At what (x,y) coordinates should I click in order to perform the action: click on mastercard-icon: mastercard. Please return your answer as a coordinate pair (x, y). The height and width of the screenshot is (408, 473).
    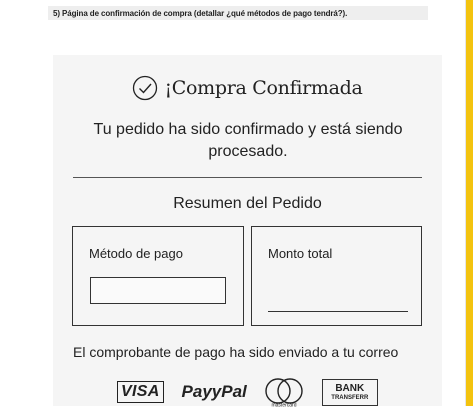
    Looking at the image, I should click on (284, 393).